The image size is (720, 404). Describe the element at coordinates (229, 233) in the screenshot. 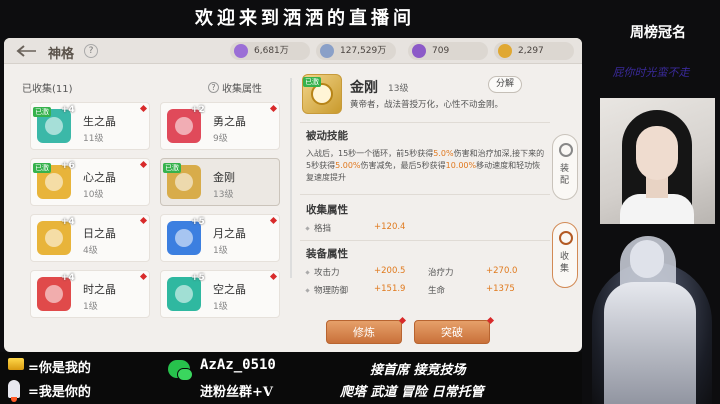

I see `crystal-name: 月之晶` at that location.